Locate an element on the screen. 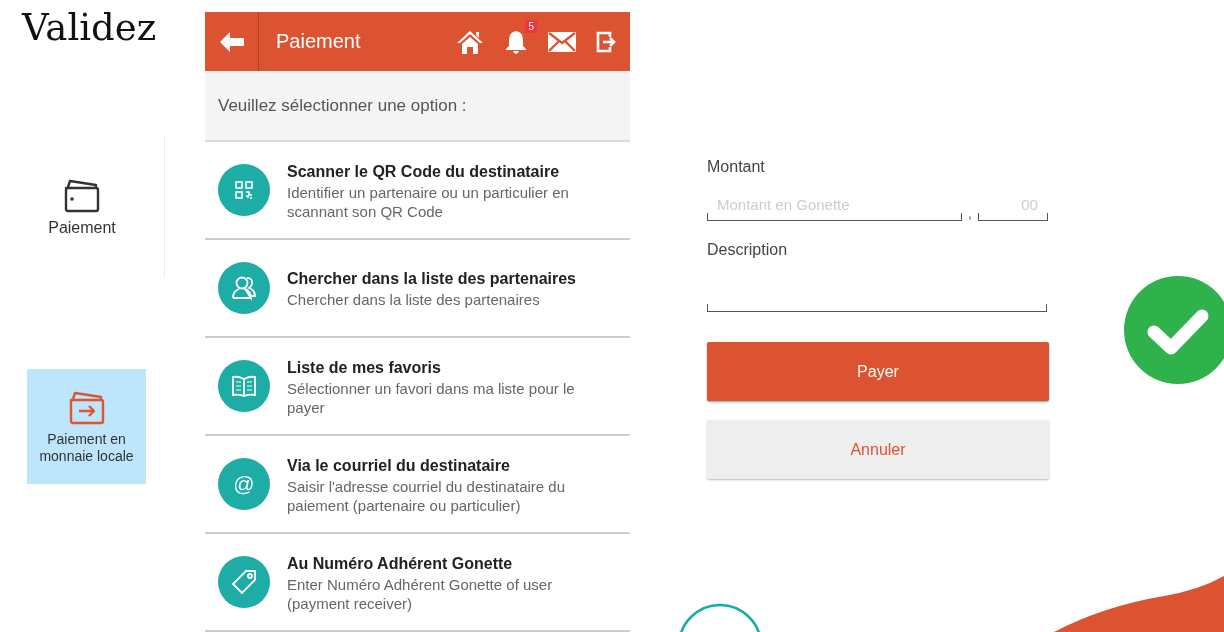  payment-option: Chercher dans la liste des partenaires Chercher dans la liste des partenaires is located at coordinates (417, 289).